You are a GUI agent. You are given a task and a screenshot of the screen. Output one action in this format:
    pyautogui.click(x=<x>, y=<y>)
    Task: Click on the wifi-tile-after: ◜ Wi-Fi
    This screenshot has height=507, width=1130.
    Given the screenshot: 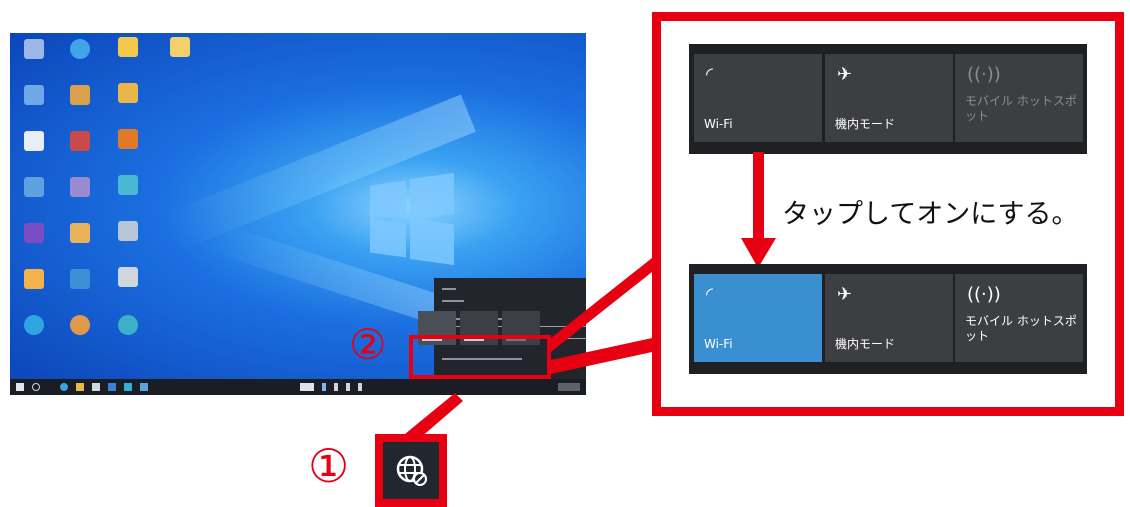 What is the action you would take?
    pyautogui.click(x=758, y=318)
    